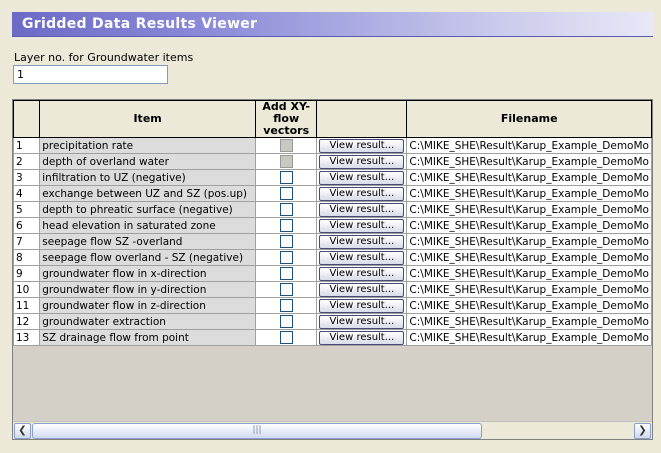 This screenshot has width=661, height=453. I want to click on row-item: groundwater flow in z-direction, so click(147, 305).